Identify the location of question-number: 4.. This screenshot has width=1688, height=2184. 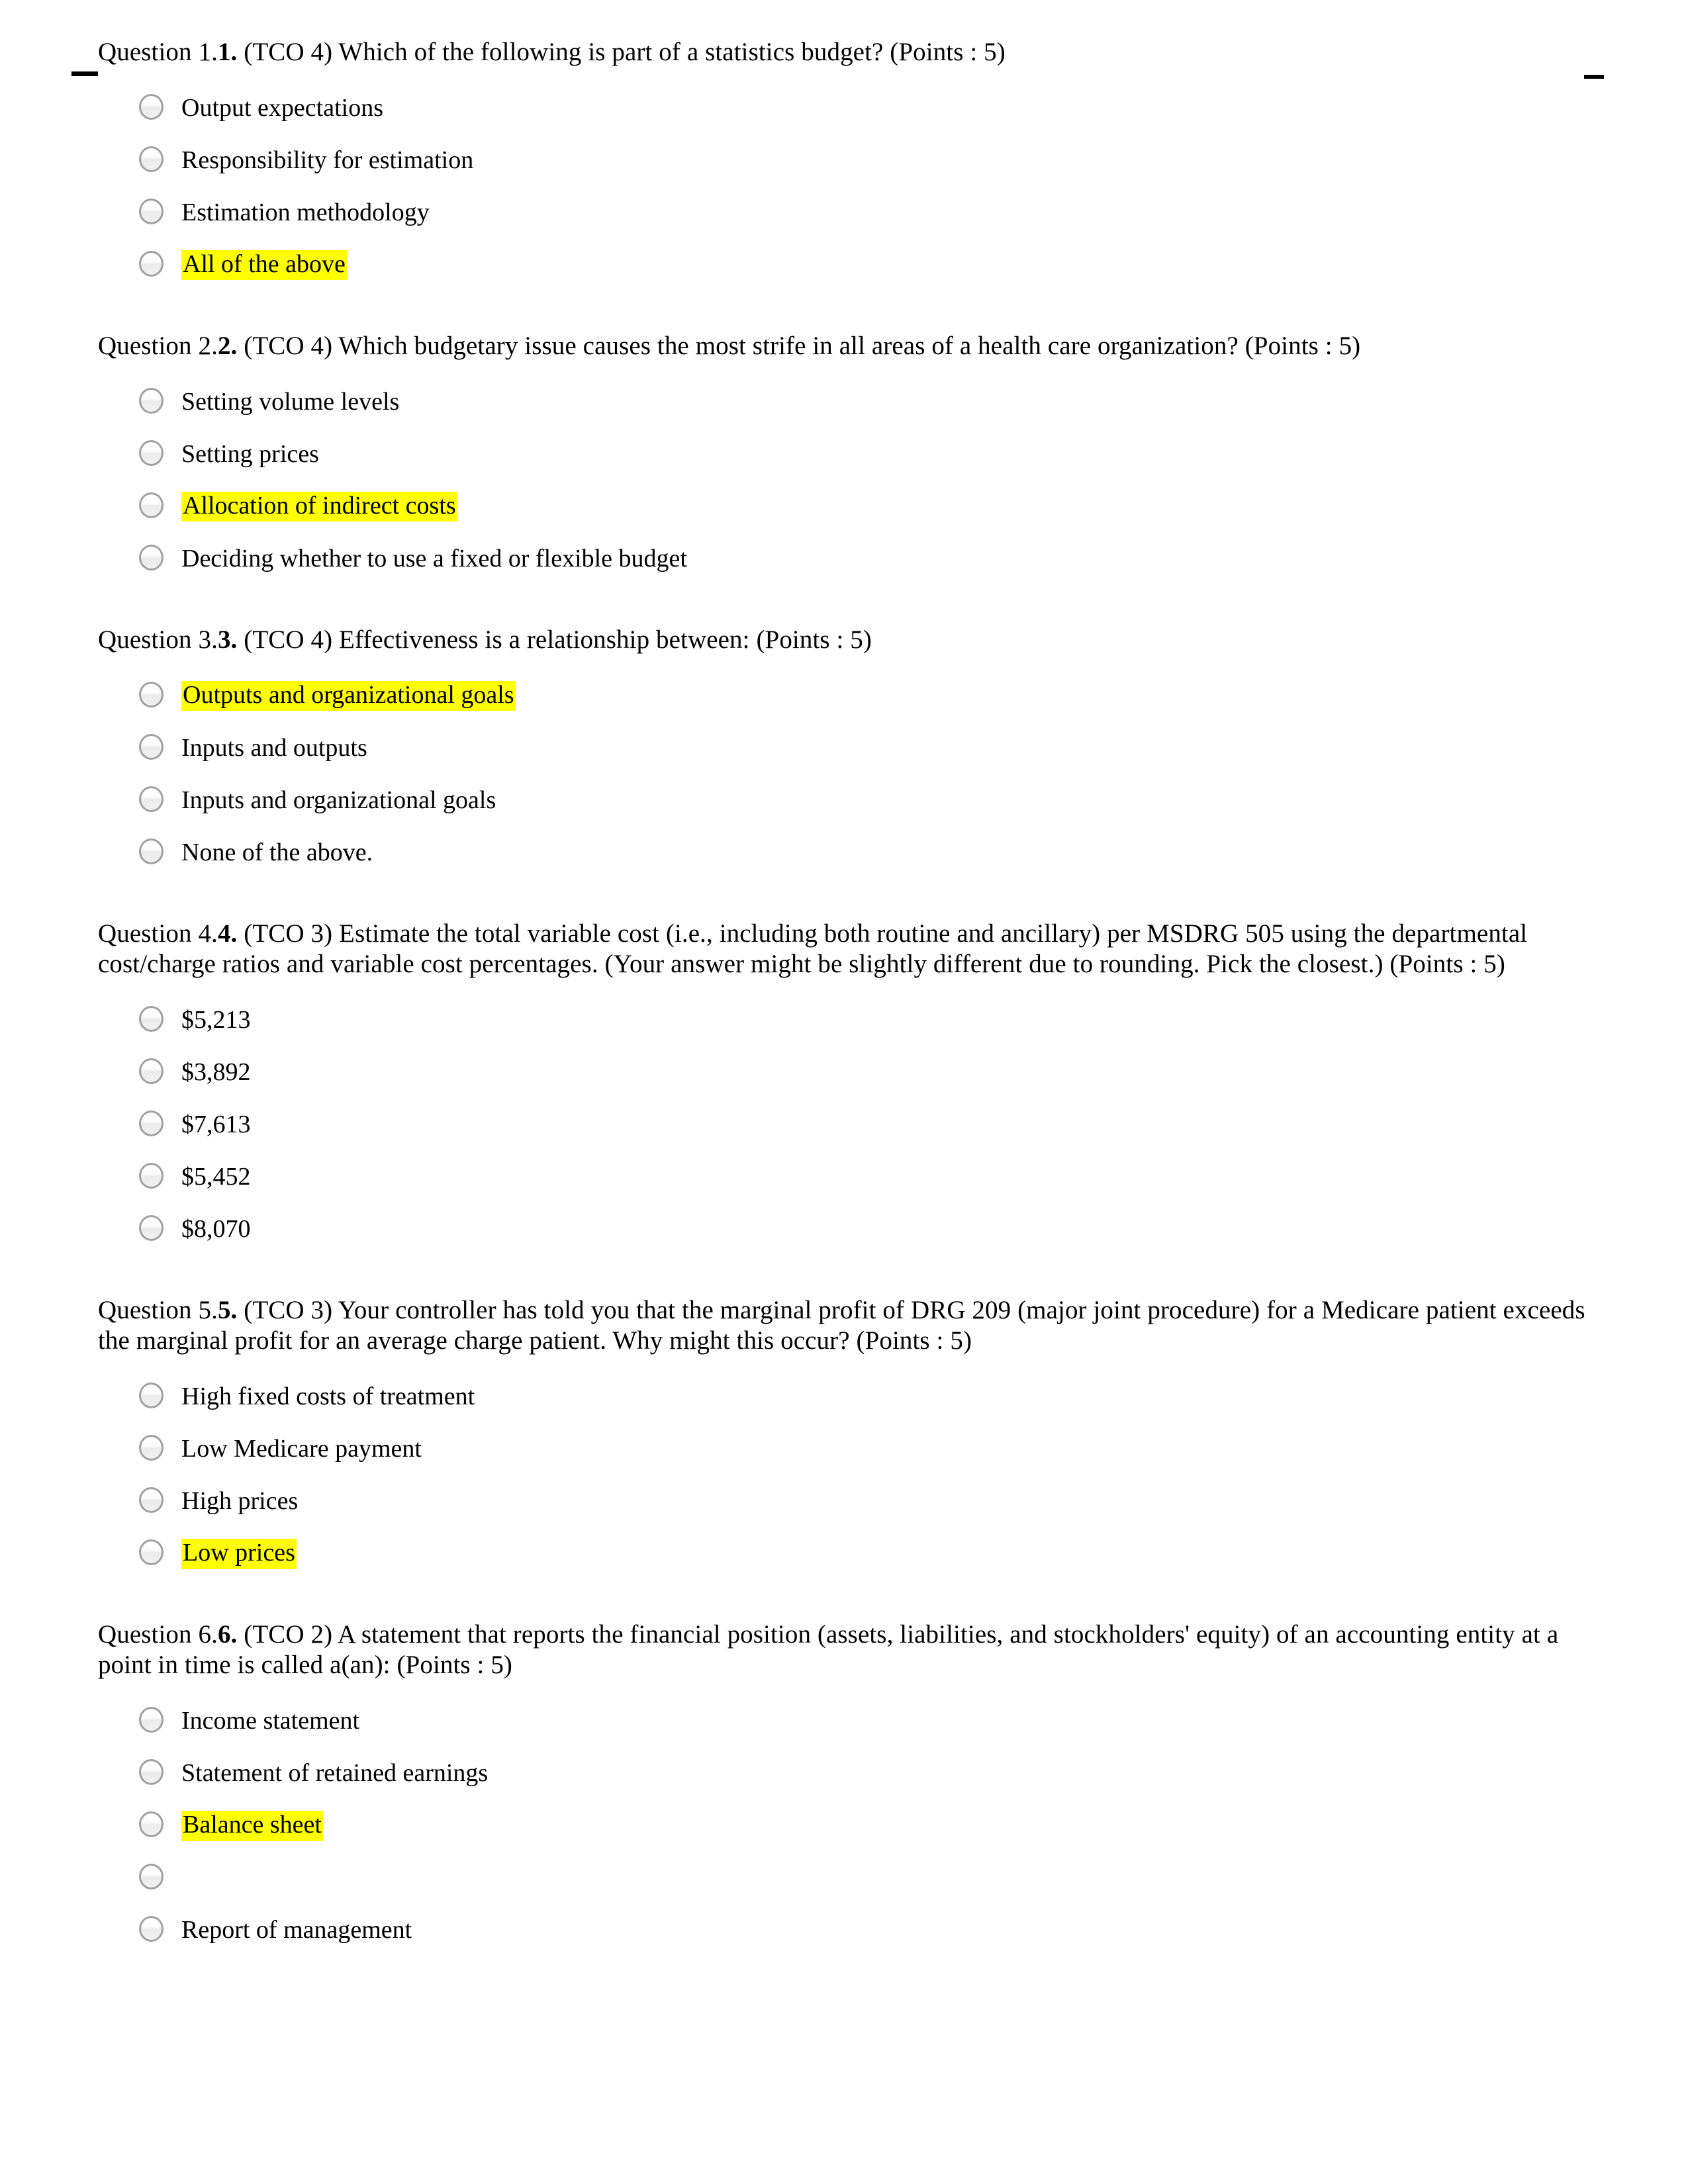
(227, 933).